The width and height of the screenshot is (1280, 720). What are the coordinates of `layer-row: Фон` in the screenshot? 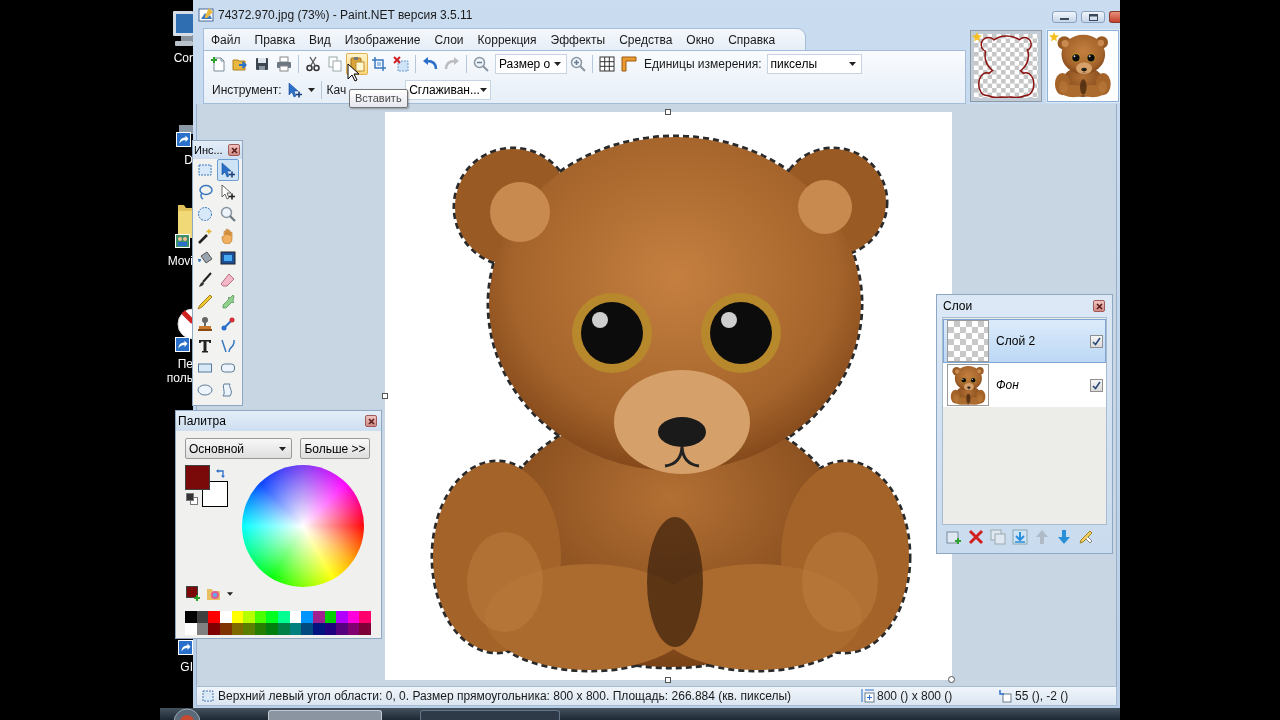 It's located at (1024, 385).